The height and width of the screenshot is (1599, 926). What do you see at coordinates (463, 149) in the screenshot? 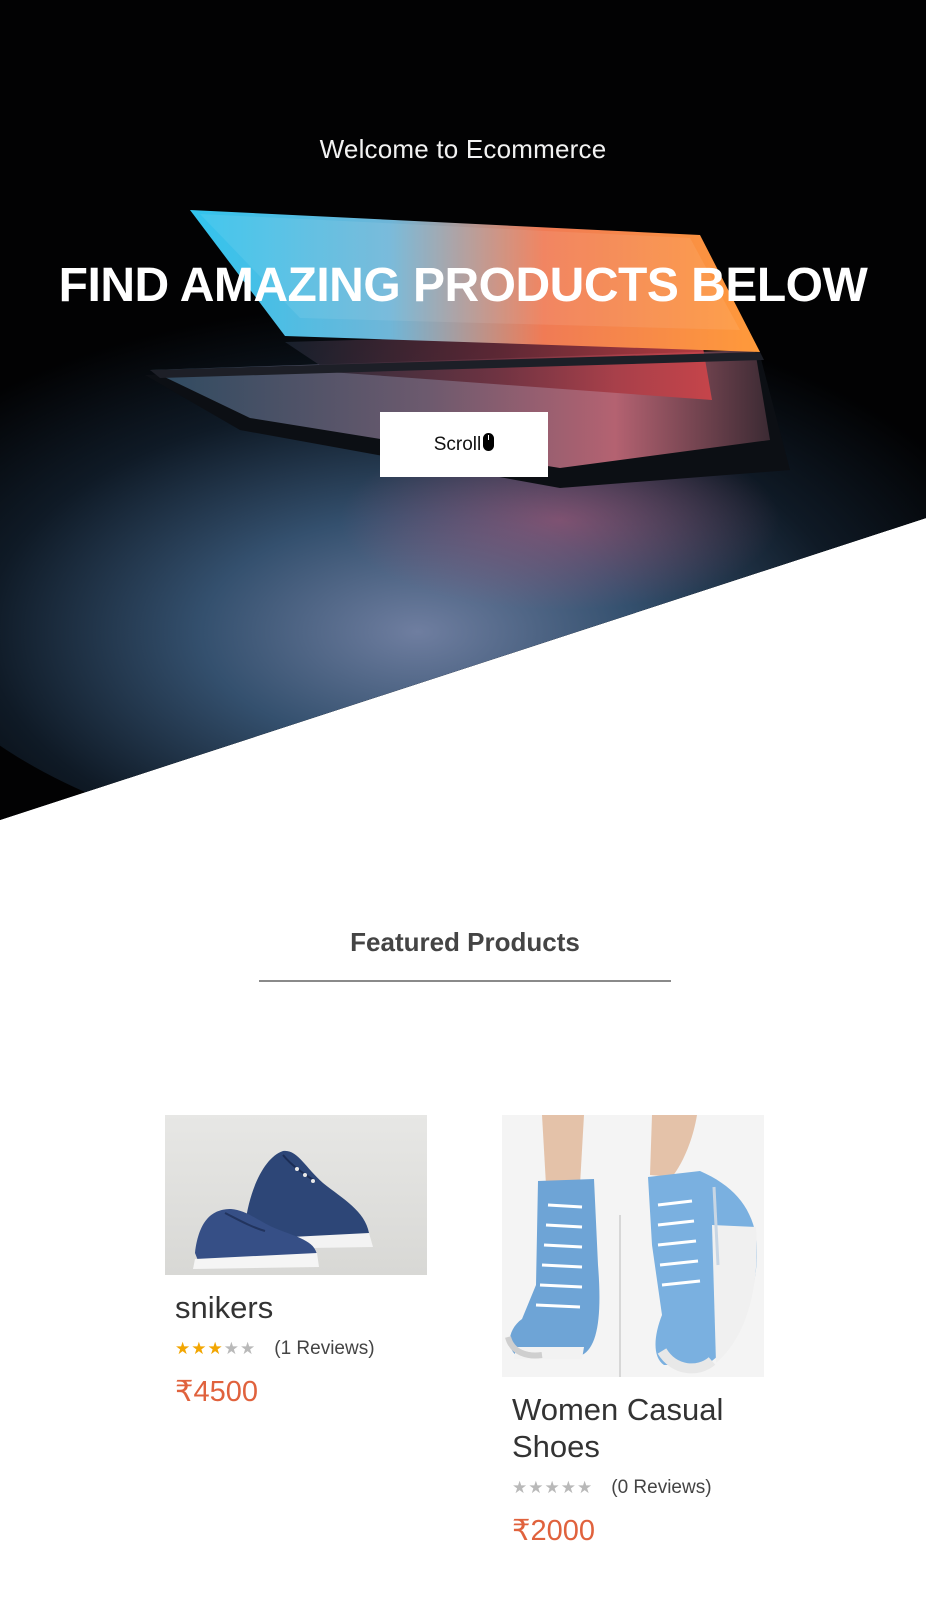
I see `welcome-text: Welcome to Ecommerce` at bounding box center [463, 149].